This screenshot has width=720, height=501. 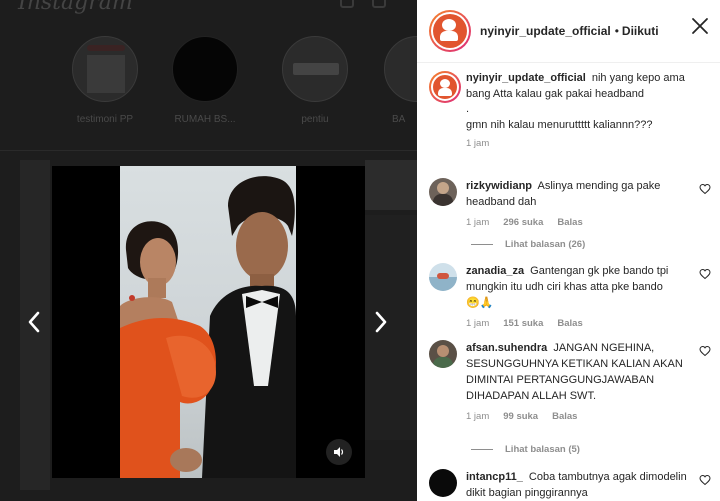 I want to click on comment-likes: 151 suka, so click(x=523, y=323).